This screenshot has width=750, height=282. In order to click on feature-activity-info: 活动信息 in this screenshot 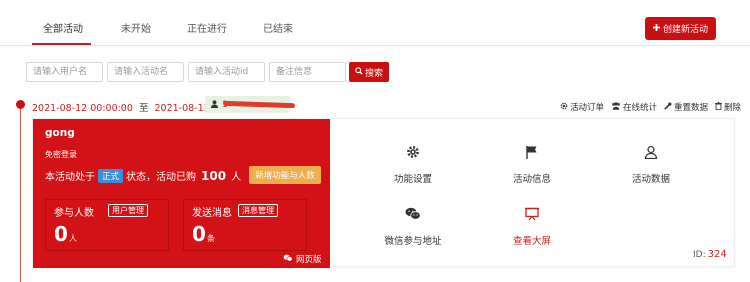, I will do `click(532, 165)`.